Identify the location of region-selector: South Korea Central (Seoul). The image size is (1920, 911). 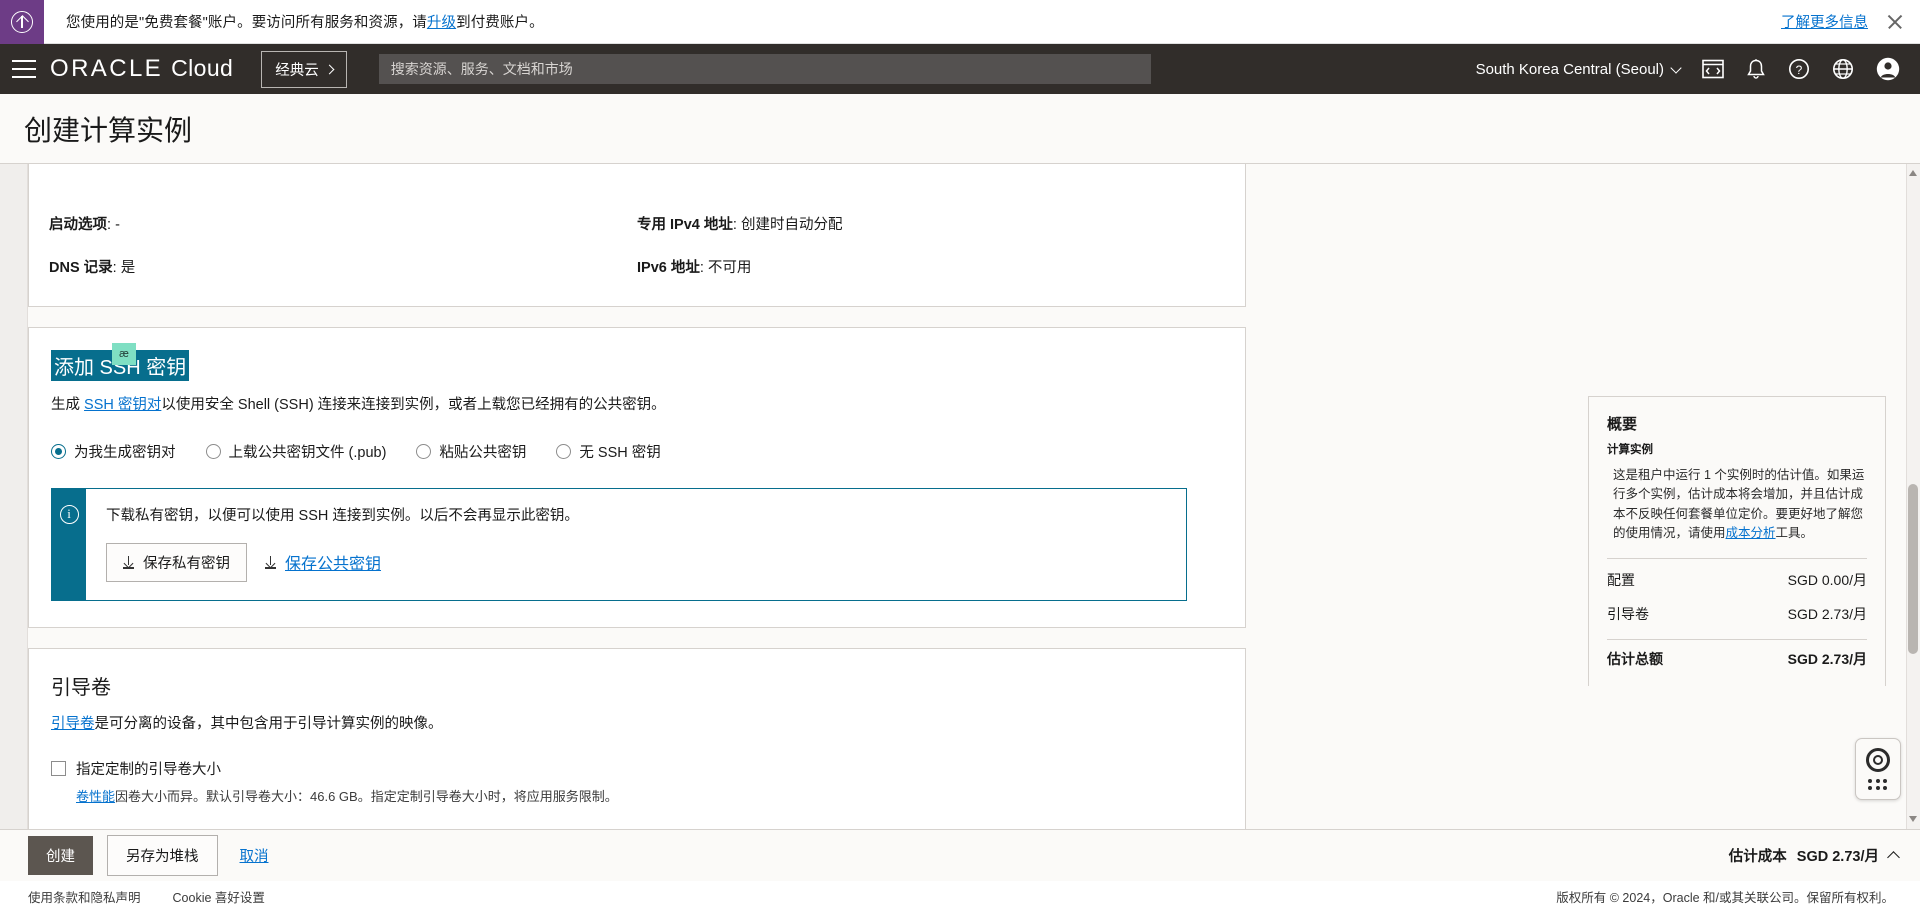
(1579, 69).